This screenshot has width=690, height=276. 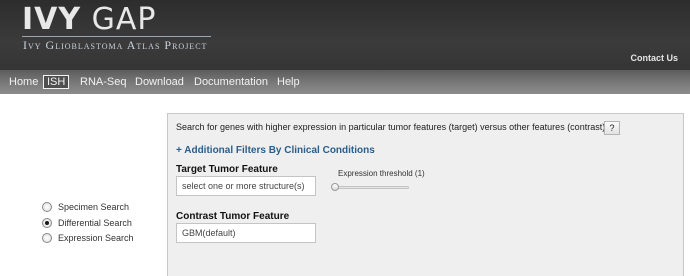 I want to click on differential-search-radio, so click(x=47, y=223).